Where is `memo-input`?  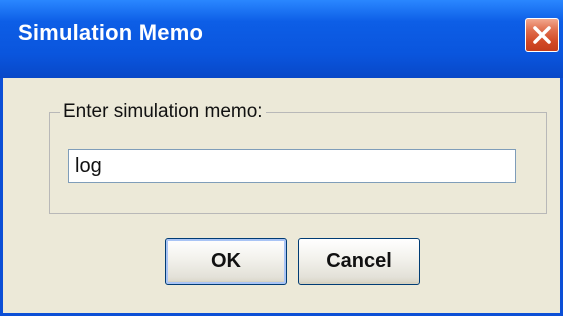
memo-input is located at coordinates (292, 166).